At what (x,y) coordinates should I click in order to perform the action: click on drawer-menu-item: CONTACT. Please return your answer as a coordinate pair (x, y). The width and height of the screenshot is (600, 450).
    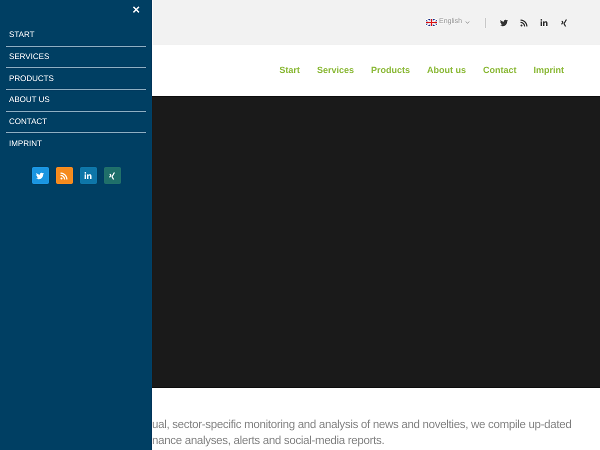
    Looking at the image, I should click on (76, 123).